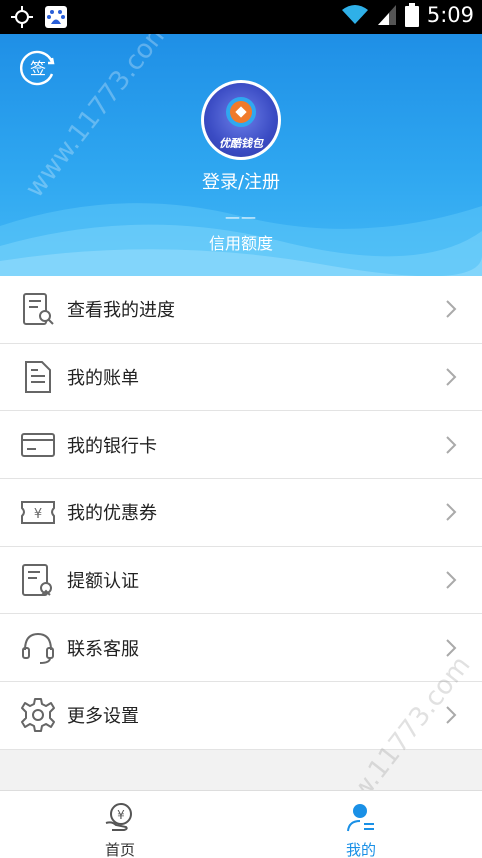  I want to click on menu-item-label: 我的银行卡, so click(112, 446).